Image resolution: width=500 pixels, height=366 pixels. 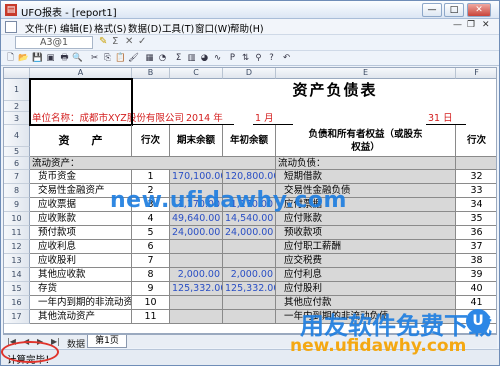 I want to click on row-header: 16, so click(x=17, y=303).